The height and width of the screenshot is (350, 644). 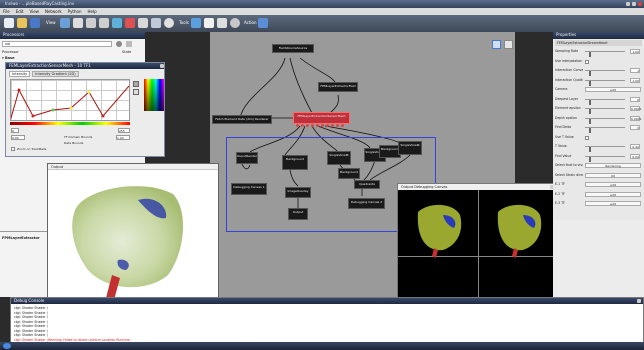 I want to click on volume-render-view, so click(x=133, y=235).